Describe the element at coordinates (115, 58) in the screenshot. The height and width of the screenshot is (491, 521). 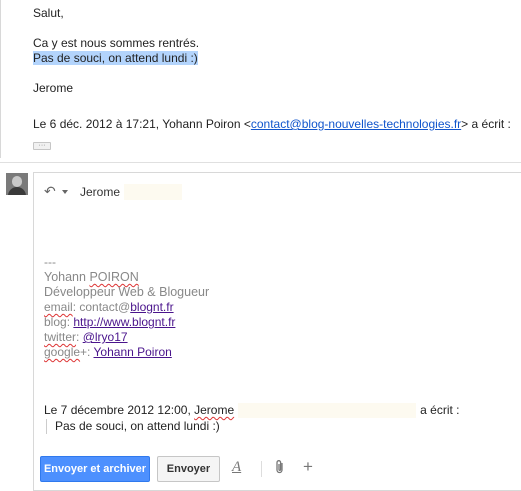
I see `selected-text: Pas de souci, on attend lundi :)` at that location.